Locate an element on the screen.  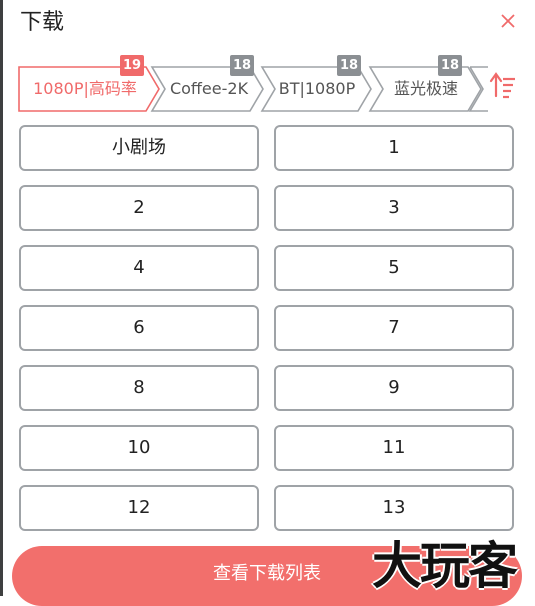
episode-button: 5 is located at coordinates (394, 268).